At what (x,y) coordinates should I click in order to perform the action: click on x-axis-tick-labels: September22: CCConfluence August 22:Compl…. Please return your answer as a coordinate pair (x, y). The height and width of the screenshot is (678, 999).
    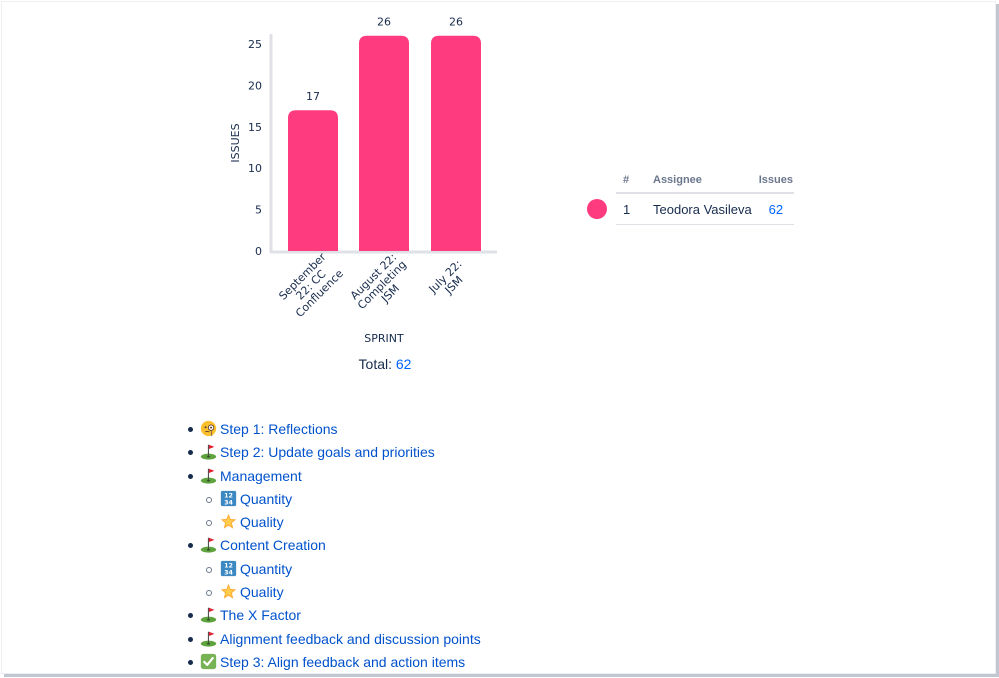
    Looking at the image, I should click on (374, 285).